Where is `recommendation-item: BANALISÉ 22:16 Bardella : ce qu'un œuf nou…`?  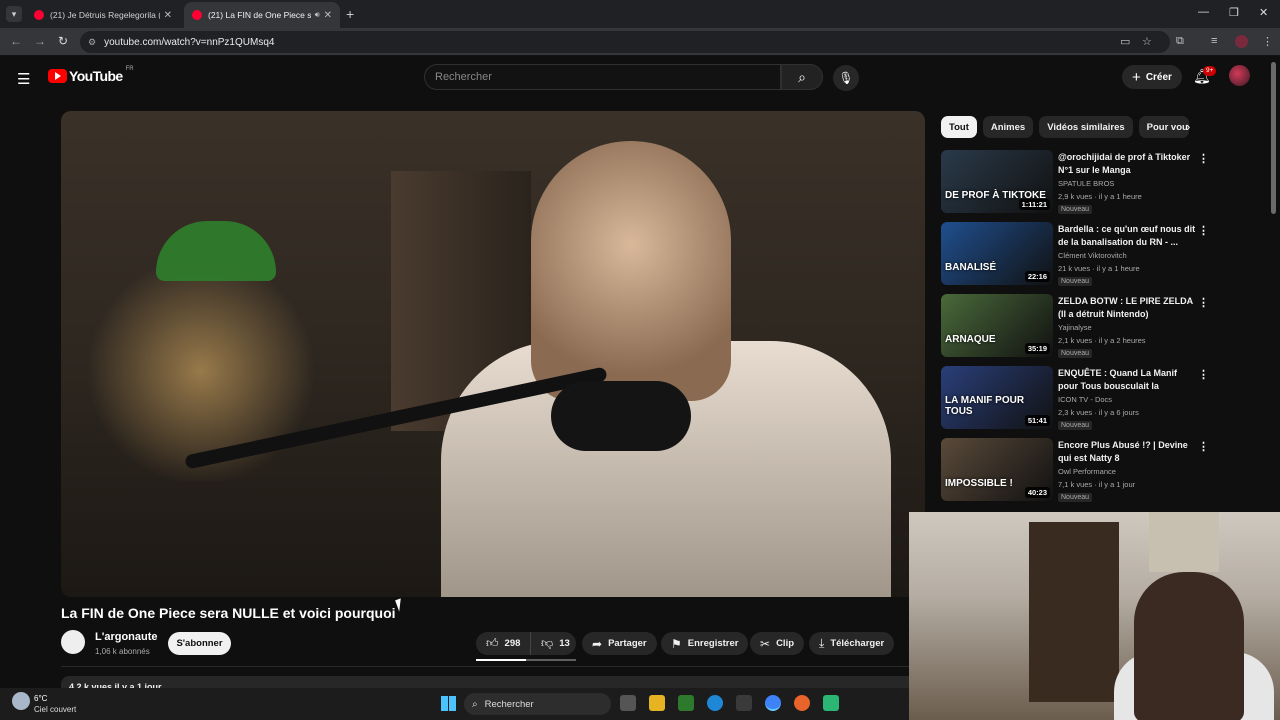 recommendation-item: BANALISÉ 22:16 Bardella : ce qu'un œuf nou… is located at coordinates (1076, 255).